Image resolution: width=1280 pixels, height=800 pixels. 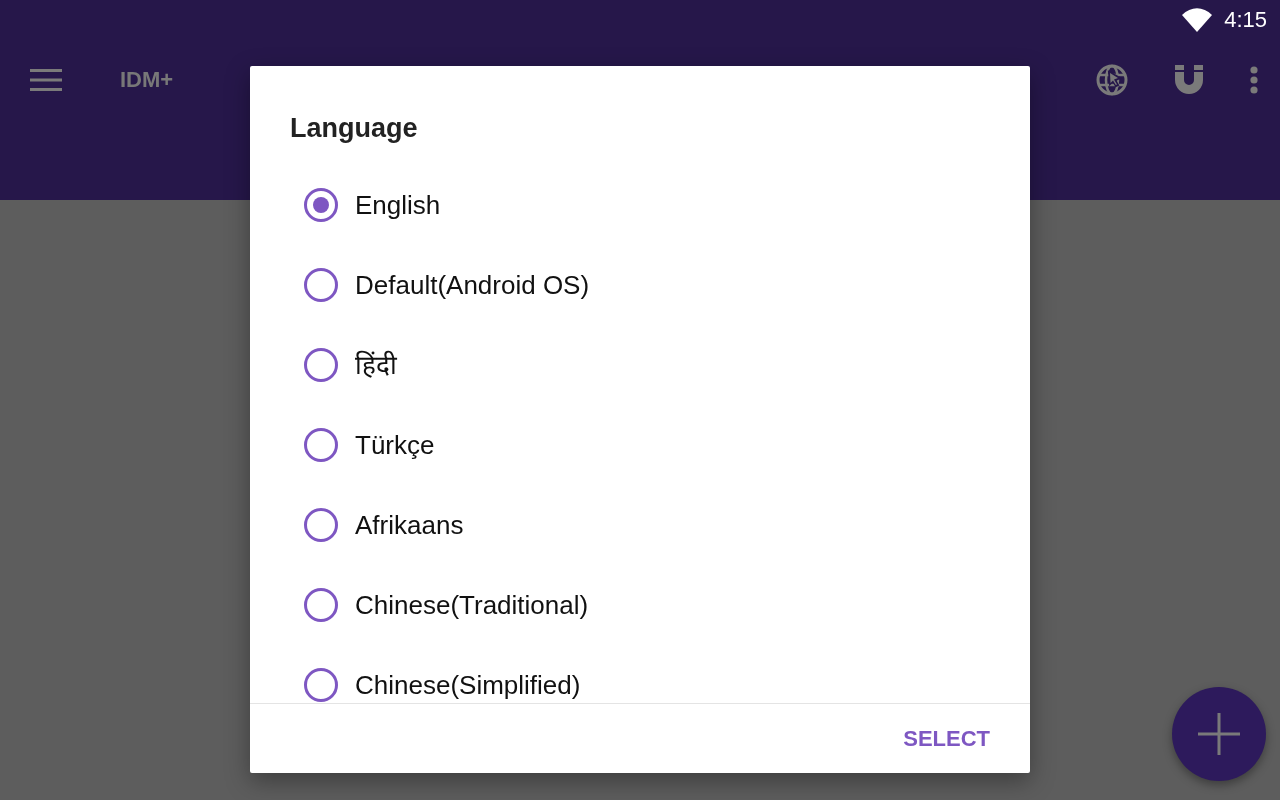 I want to click on dialog-title: Language, so click(x=354, y=128).